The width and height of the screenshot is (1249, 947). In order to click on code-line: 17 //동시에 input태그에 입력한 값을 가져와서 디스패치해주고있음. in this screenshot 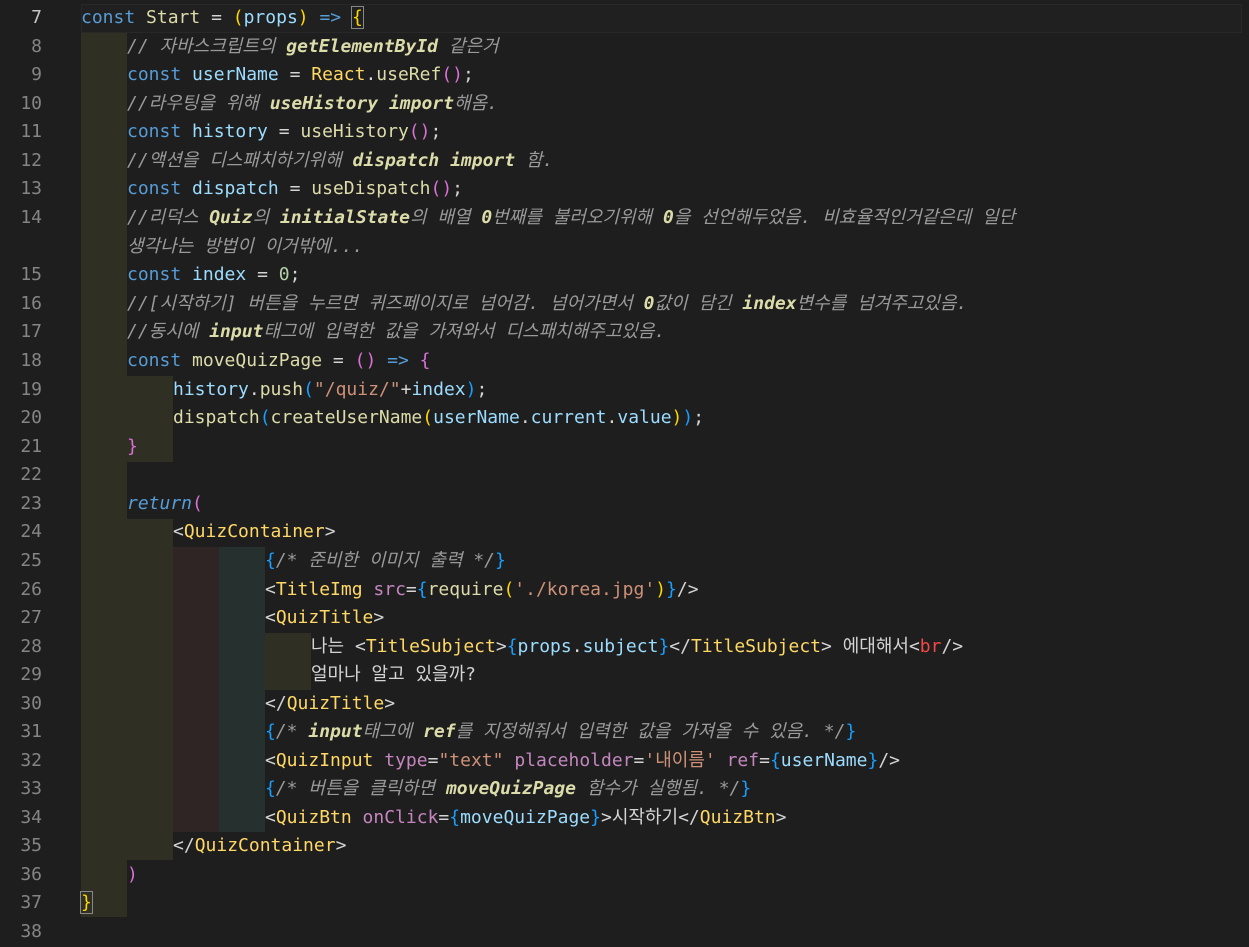, I will do `click(624, 332)`.